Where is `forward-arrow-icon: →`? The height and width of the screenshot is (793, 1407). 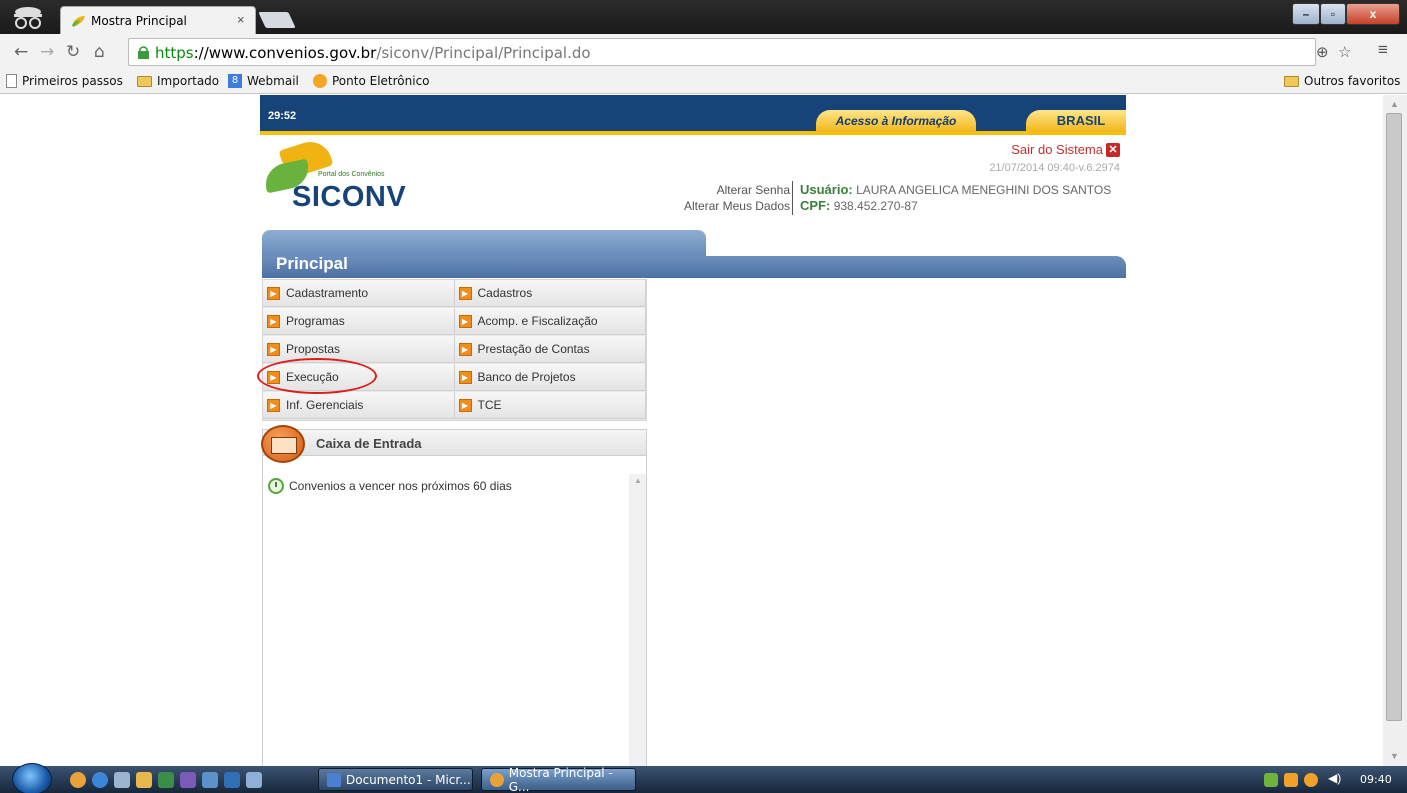 forward-arrow-icon: → is located at coordinates (47, 52).